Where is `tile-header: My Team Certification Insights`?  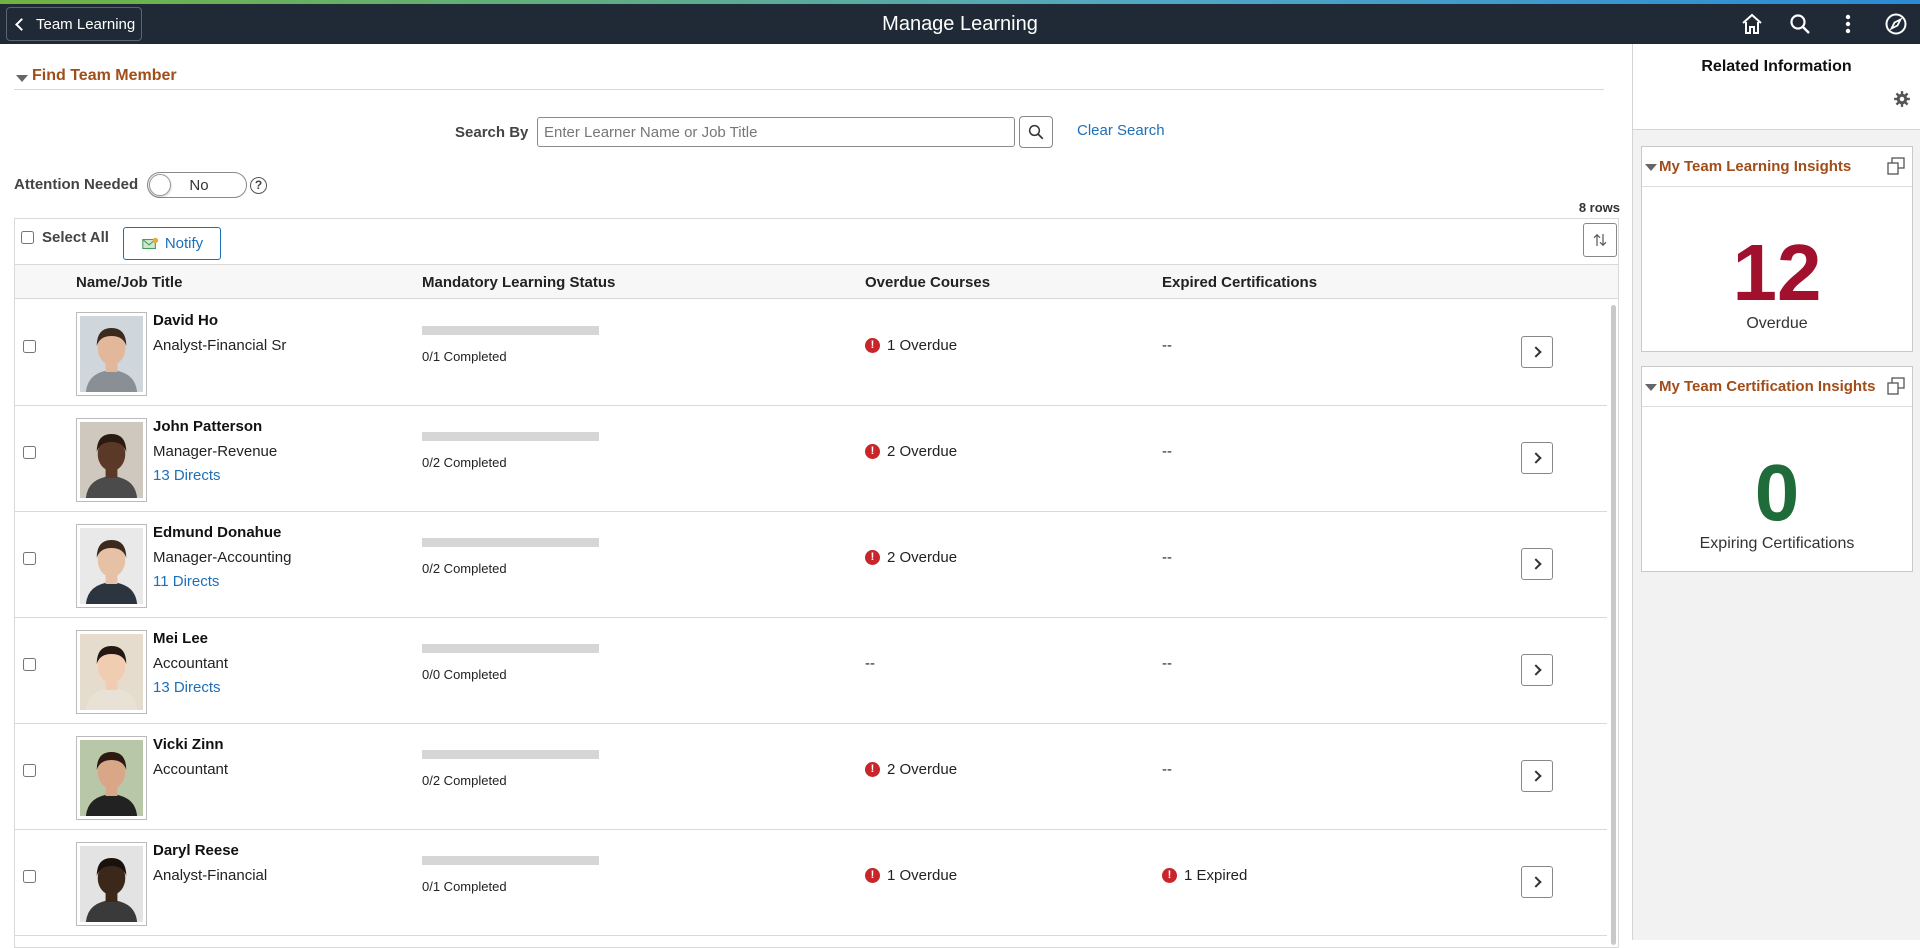
tile-header: My Team Certification Insights is located at coordinates (1777, 387).